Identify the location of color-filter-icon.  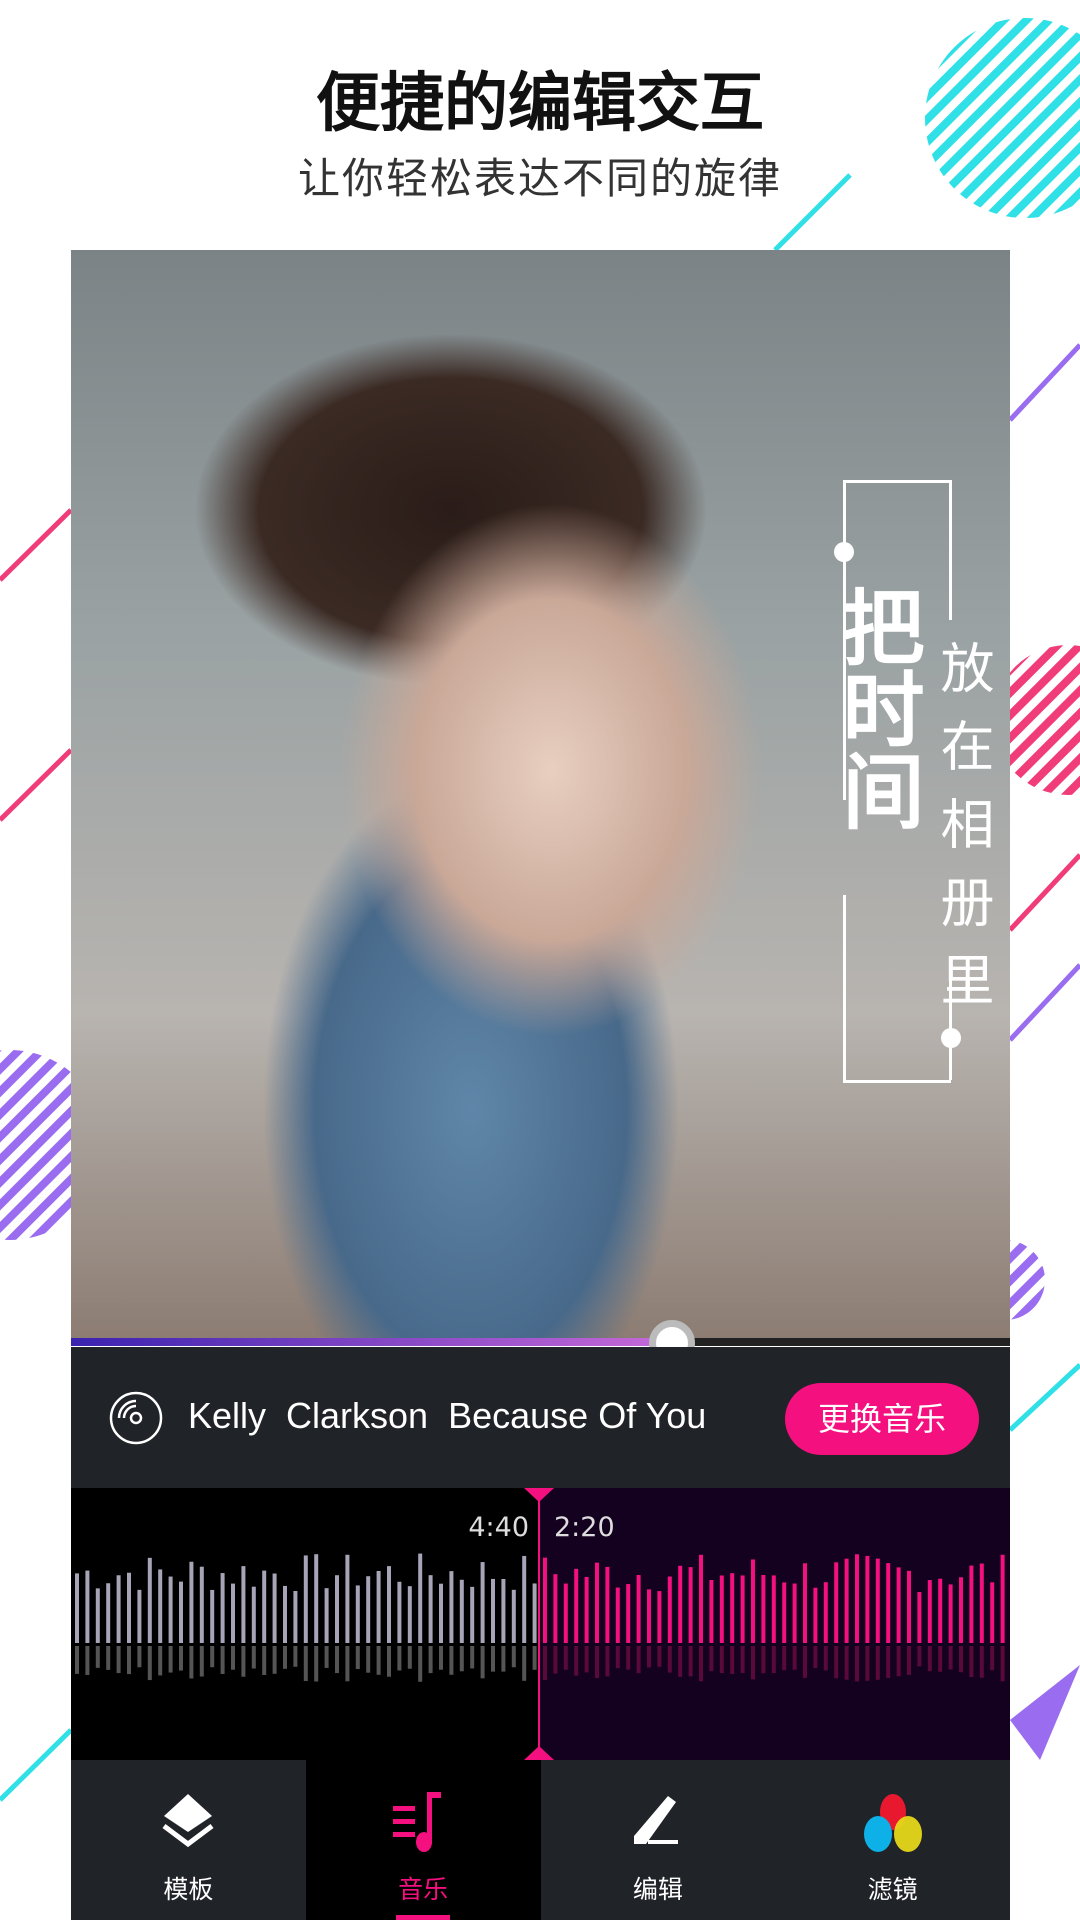
(892, 1823).